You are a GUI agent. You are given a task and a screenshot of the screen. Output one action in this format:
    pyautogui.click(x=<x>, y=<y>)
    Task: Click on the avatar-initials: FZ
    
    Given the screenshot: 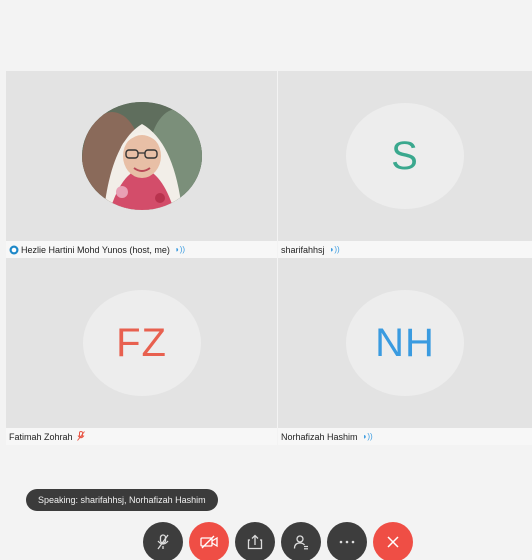 What is the action you would take?
    pyautogui.click(x=141, y=342)
    